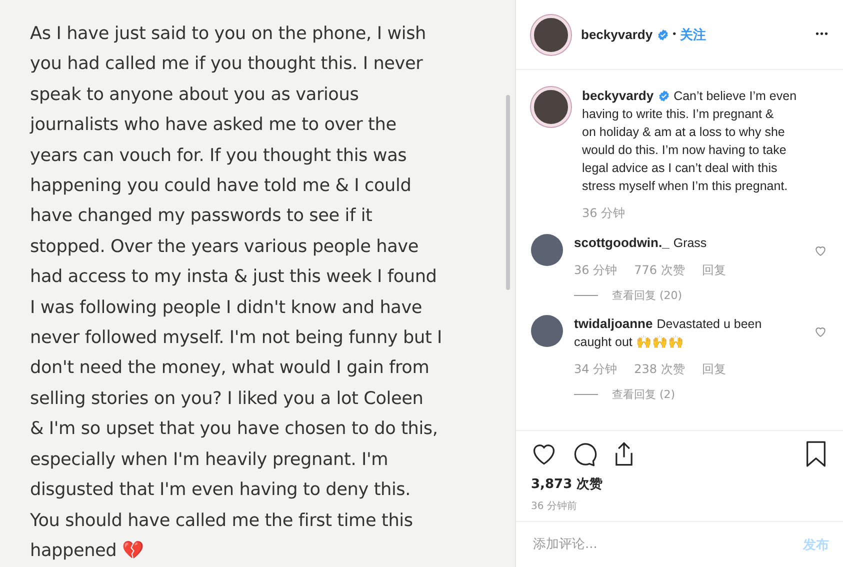 The image size is (843, 567). What do you see at coordinates (228, 34) in the screenshot?
I see `note-text-line: As I have just said to you on the phone, I wish` at bounding box center [228, 34].